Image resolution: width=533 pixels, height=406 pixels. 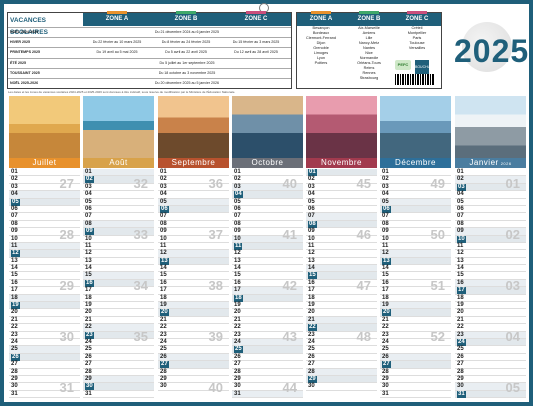 What do you see at coordinates (187, 32) in the screenshot?
I see `vacation-dates: Du 21 décembre 2024 au 6 janvier 2025` at bounding box center [187, 32].